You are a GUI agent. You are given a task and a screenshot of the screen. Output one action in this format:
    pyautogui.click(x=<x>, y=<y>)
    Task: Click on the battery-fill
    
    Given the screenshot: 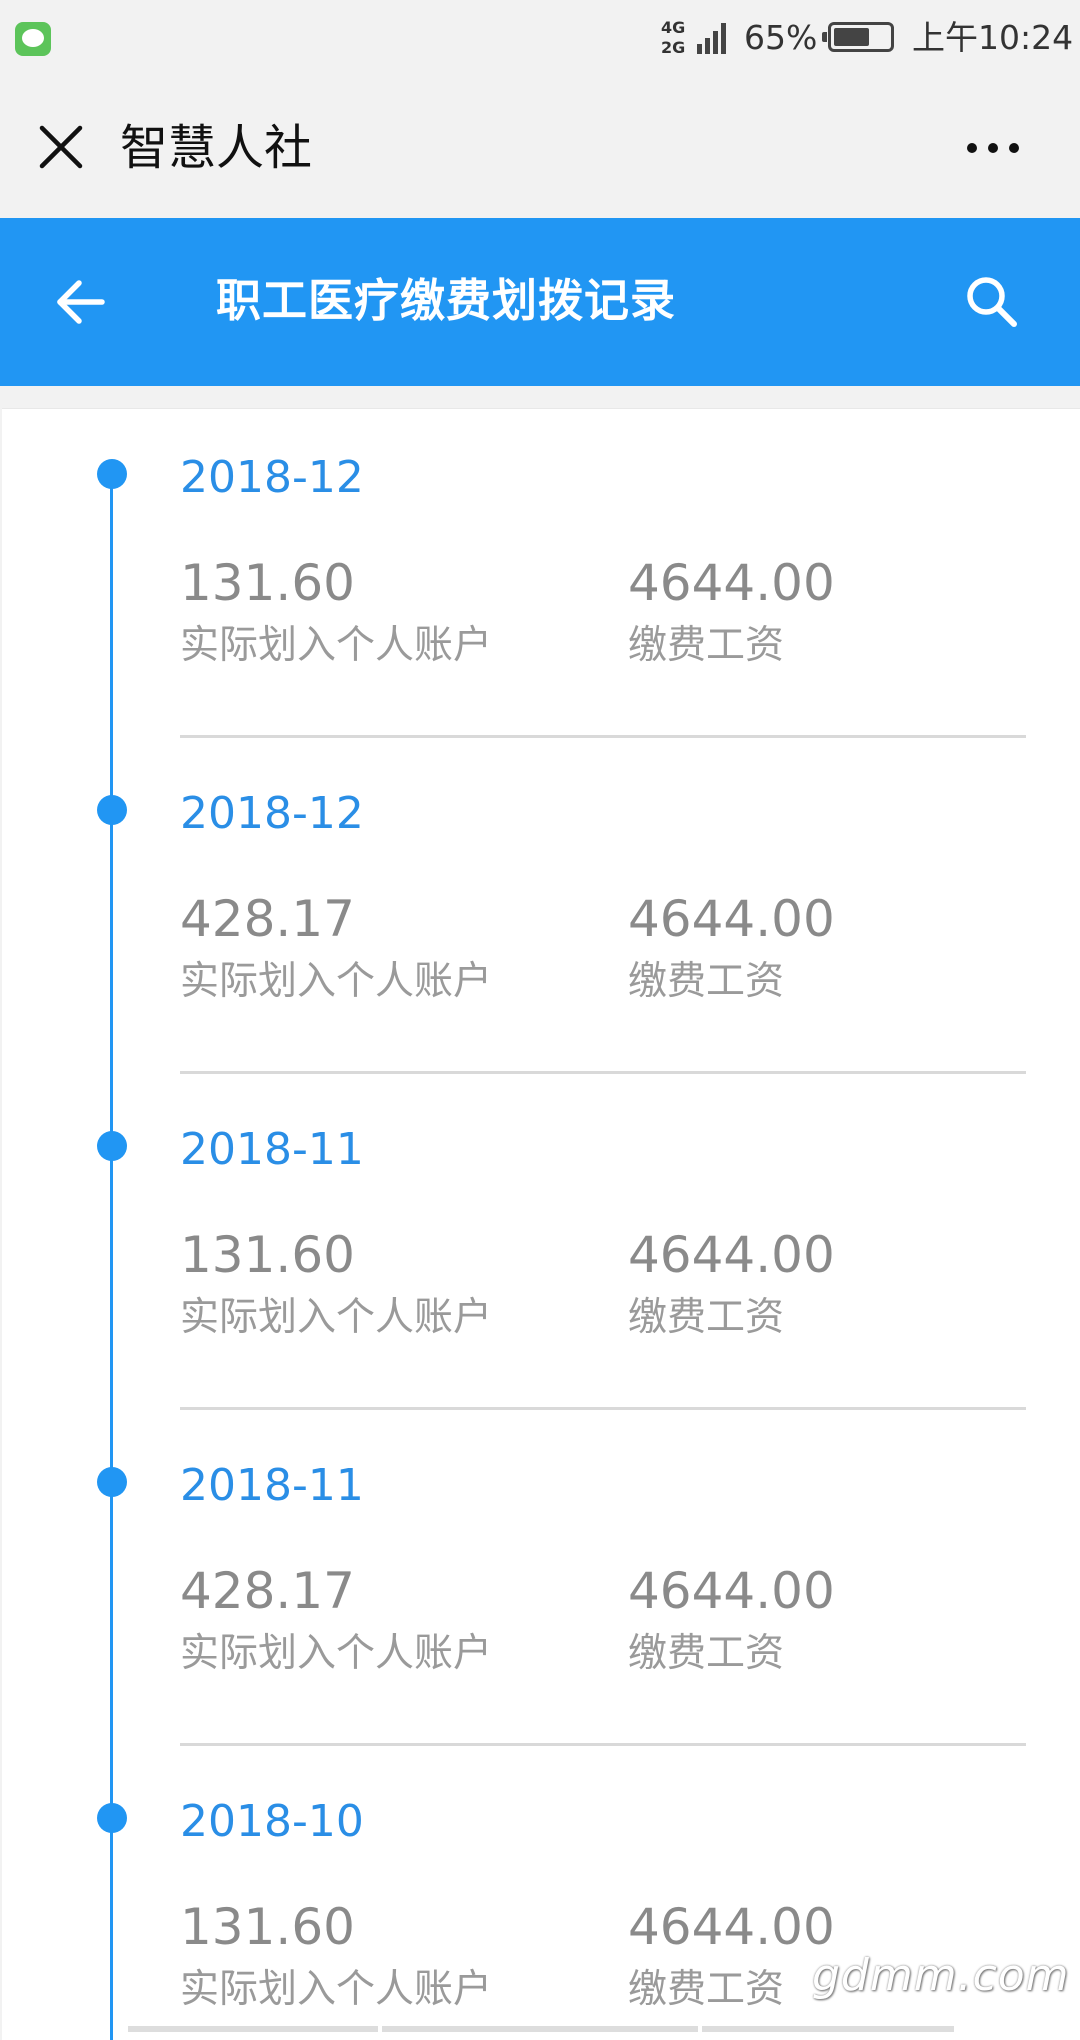 What is the action you would take?
    pyautogui.click(x=852, y=37)
    